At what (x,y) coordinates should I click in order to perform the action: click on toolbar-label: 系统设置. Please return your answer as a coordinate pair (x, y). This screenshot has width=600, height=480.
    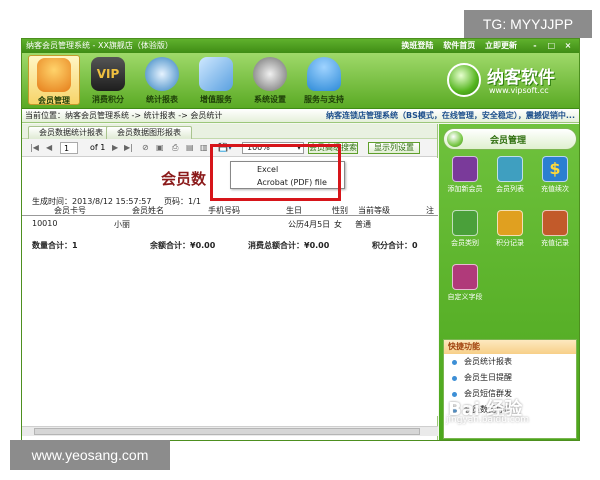
    Looking at the image, I should click on (270, 99).